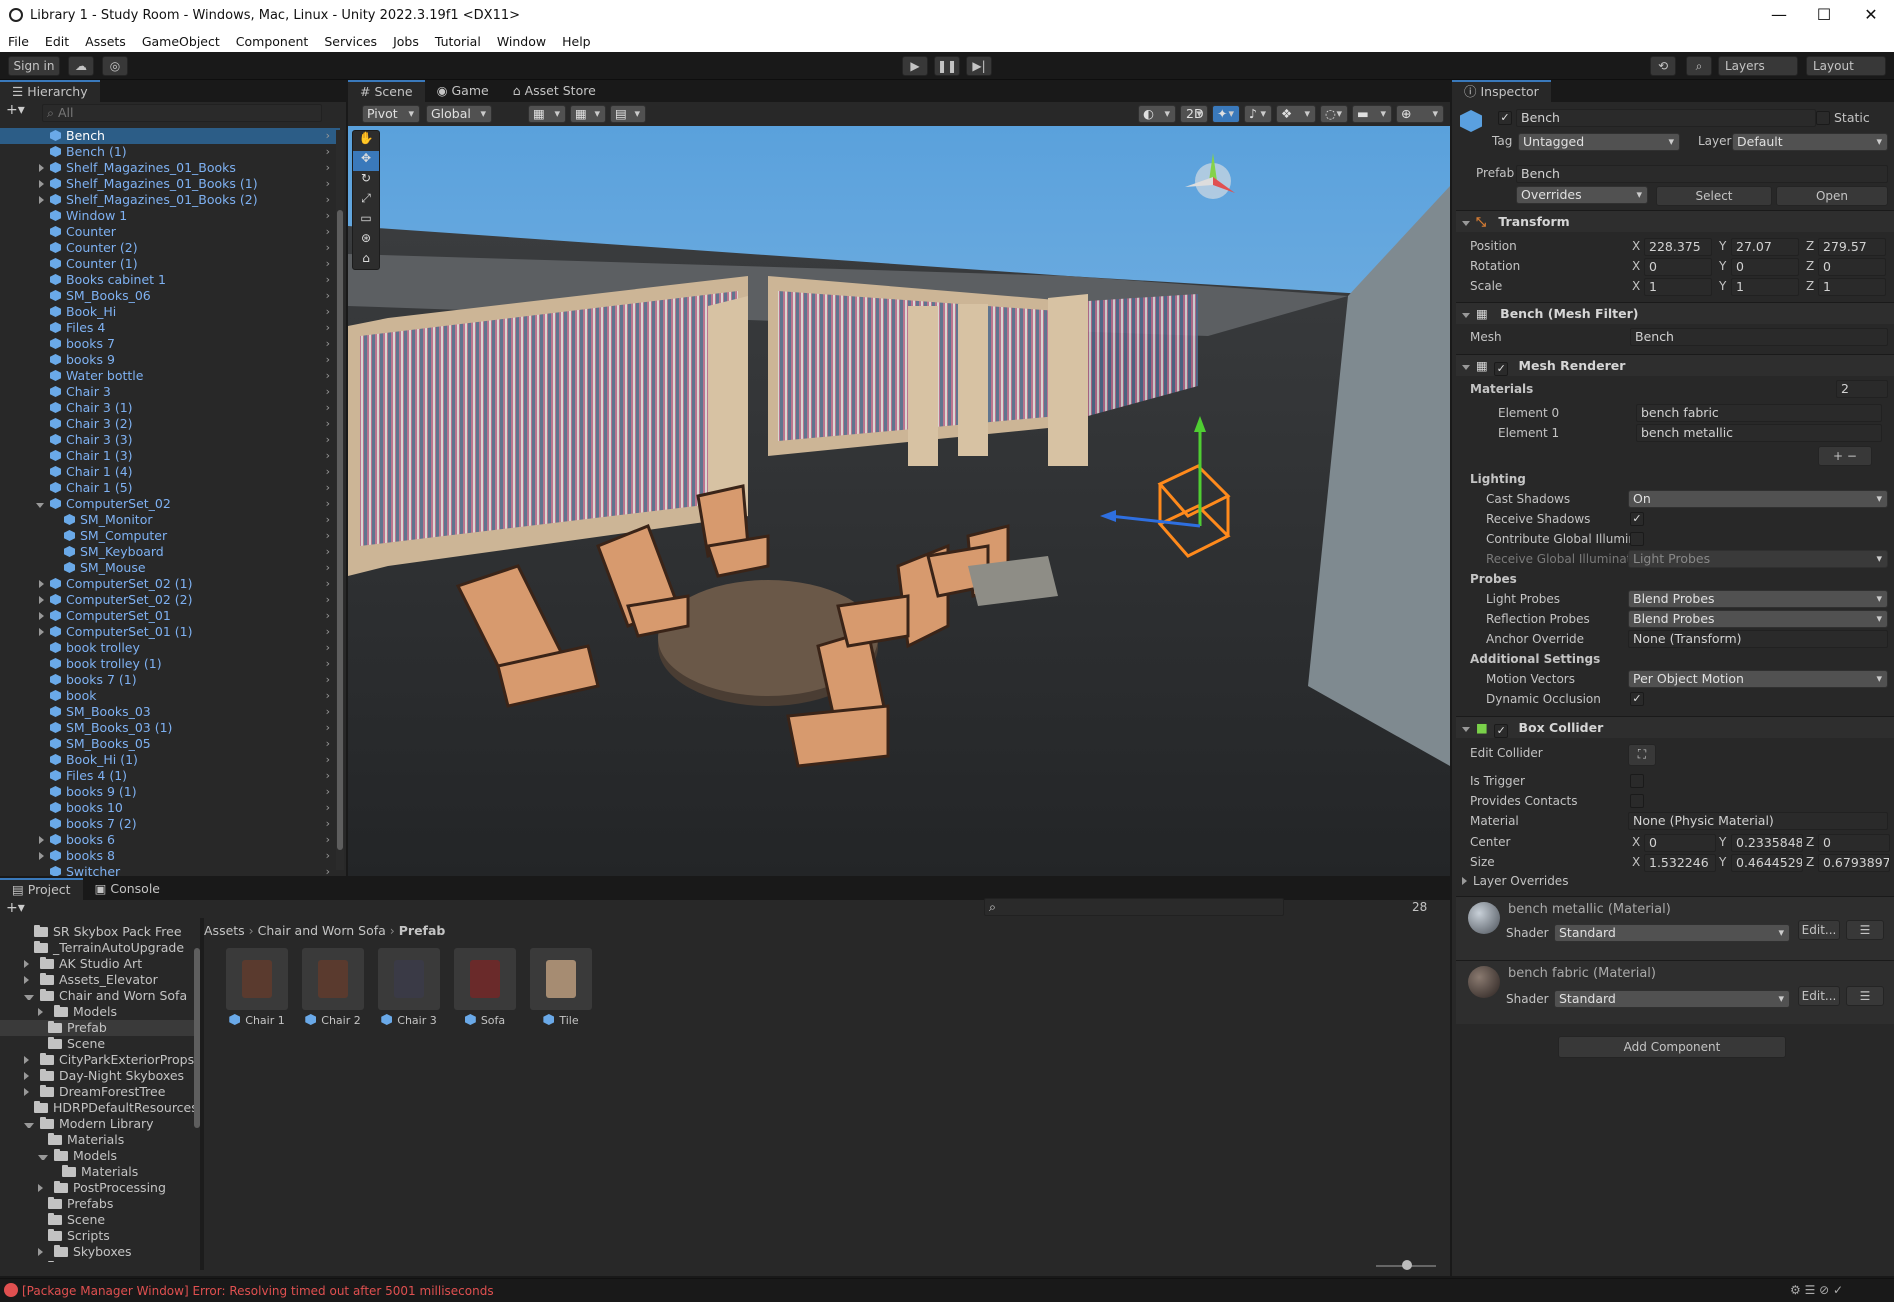 Image resolution: width=1894 pixels, height=1302 pixels. I want to click on overrides-dropdown: Overrides, so click(1582, 195).